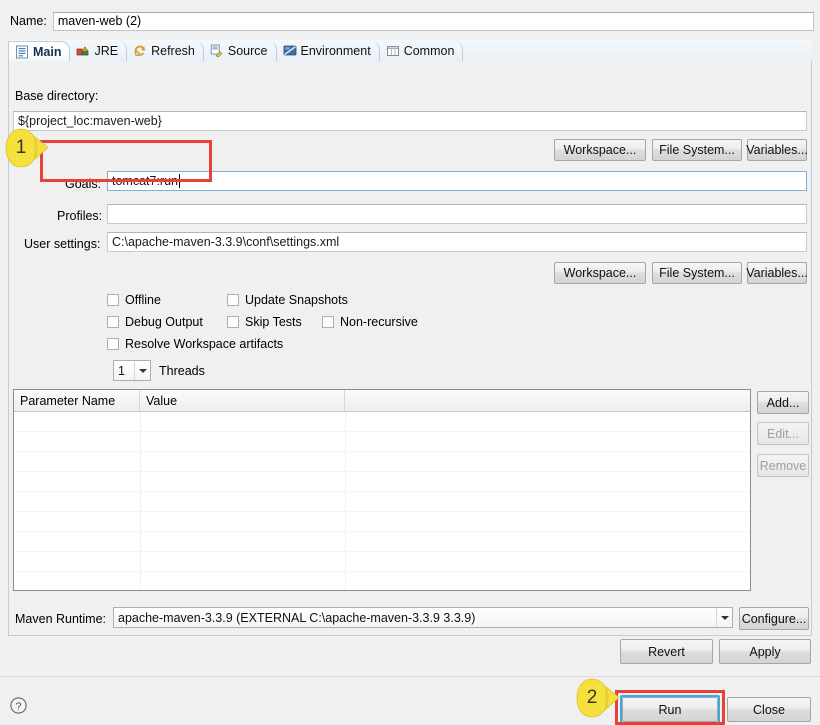 The image size is (820, 725). What do you see at coordinates (121, 370) in the screenshot?
I see `threads-combo-value: 1` at bounding box center [121, 370].